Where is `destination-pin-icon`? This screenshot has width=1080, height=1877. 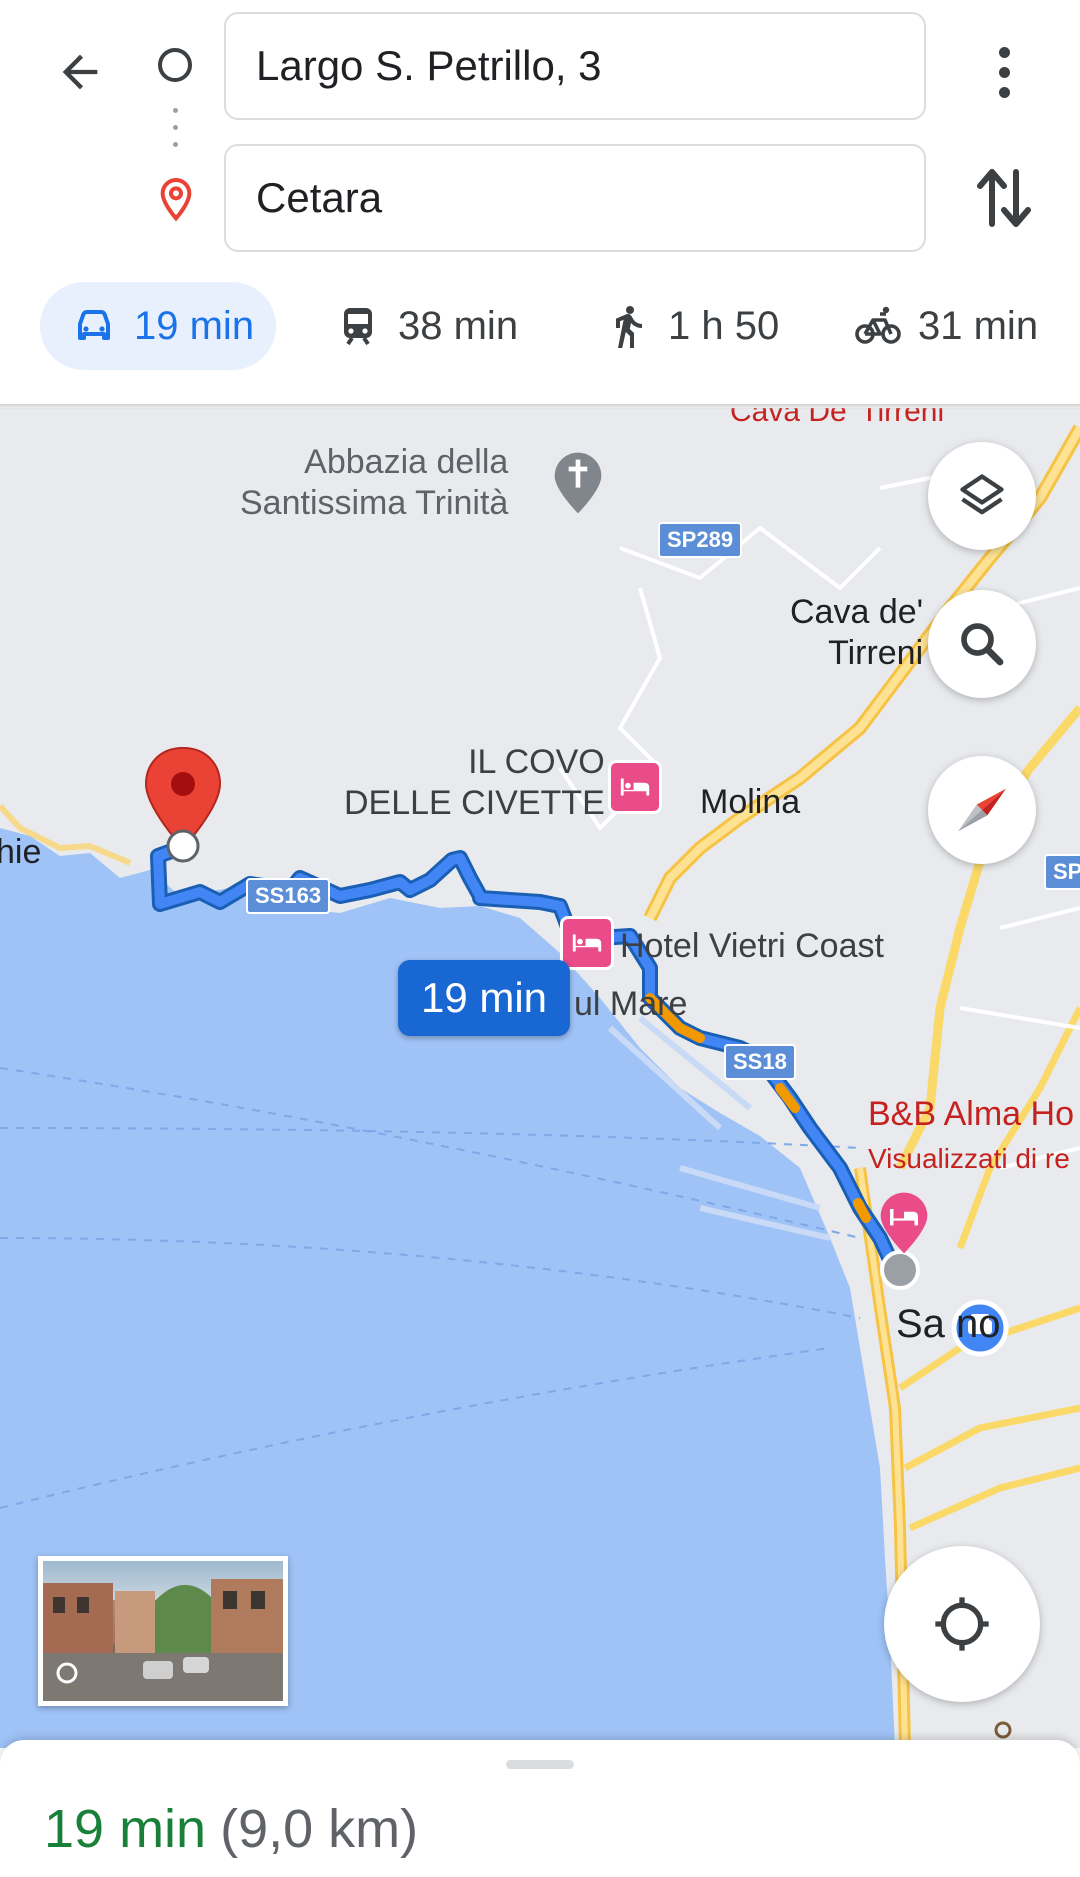 destination-pin-icon is located at coordinates (176, 199).